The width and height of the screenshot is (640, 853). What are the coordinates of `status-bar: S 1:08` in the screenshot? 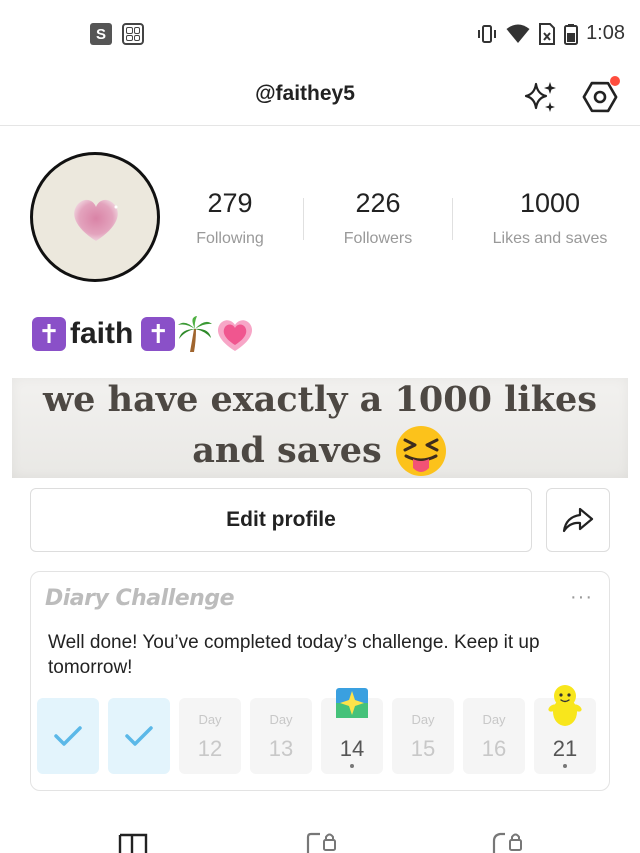 It's located at (320, 34).